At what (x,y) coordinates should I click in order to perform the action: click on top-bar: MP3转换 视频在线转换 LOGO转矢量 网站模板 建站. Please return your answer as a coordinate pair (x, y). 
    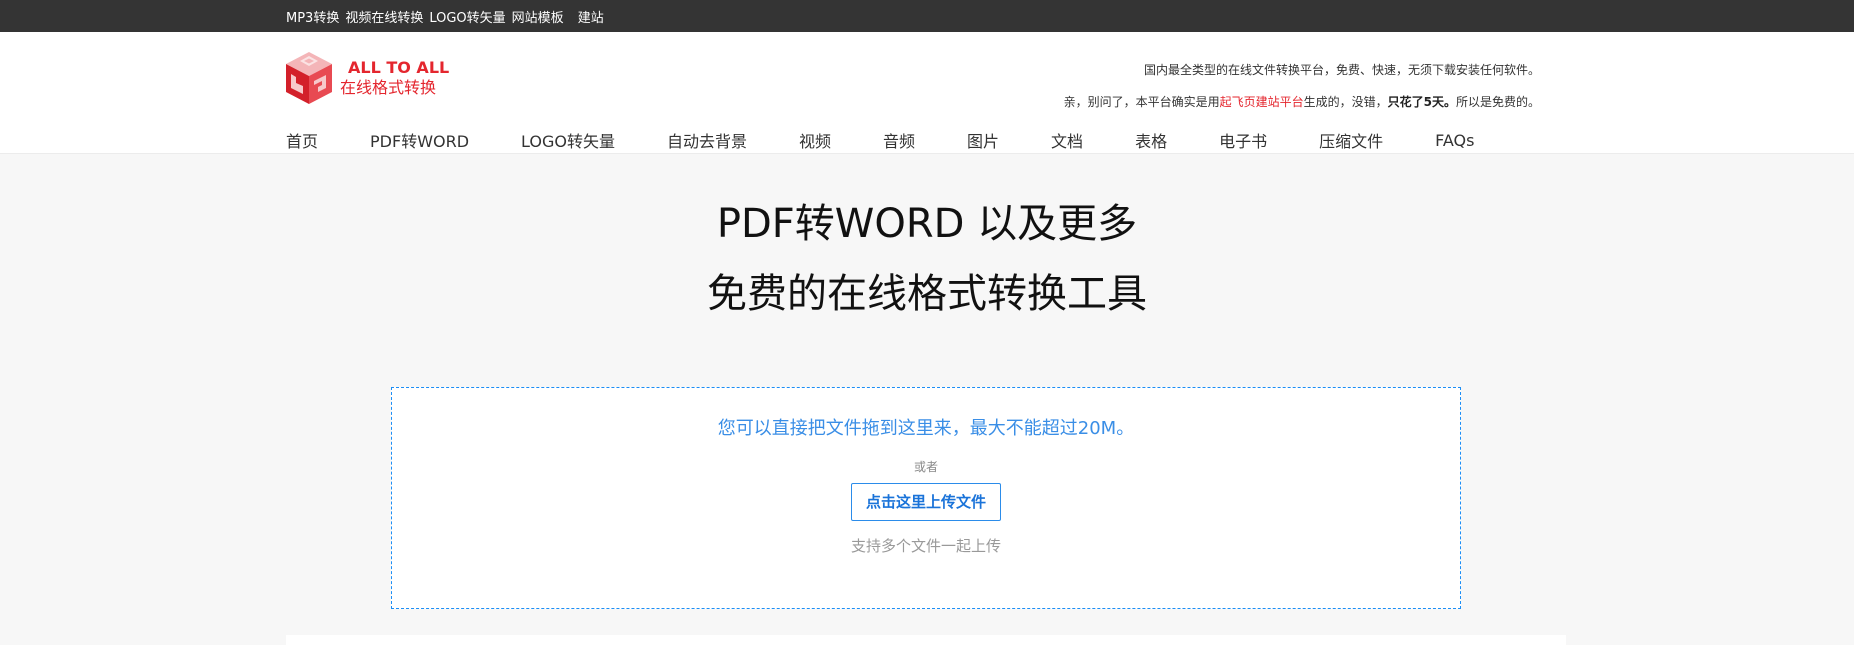
    Looking at the image, I should click on (927, 16).